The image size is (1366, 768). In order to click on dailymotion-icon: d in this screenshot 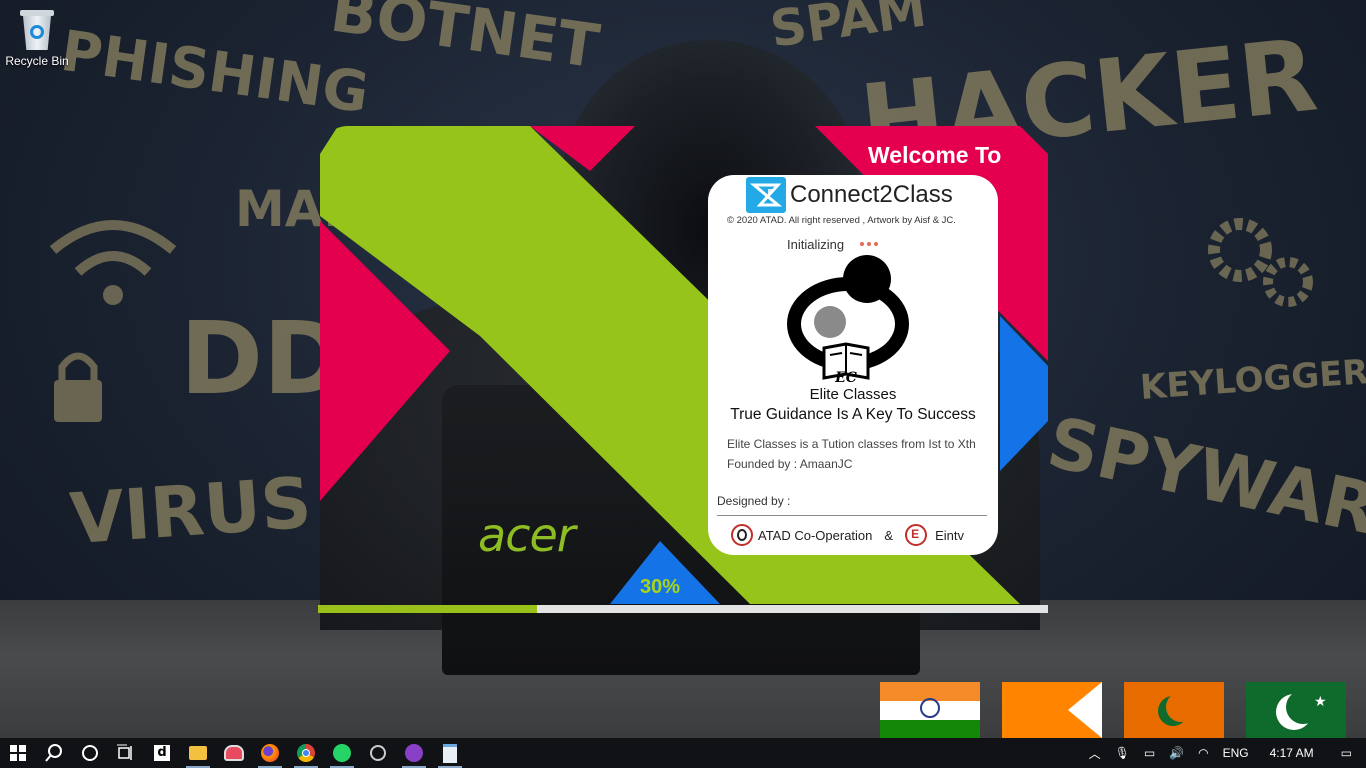, I will do `click(162, 753)`.